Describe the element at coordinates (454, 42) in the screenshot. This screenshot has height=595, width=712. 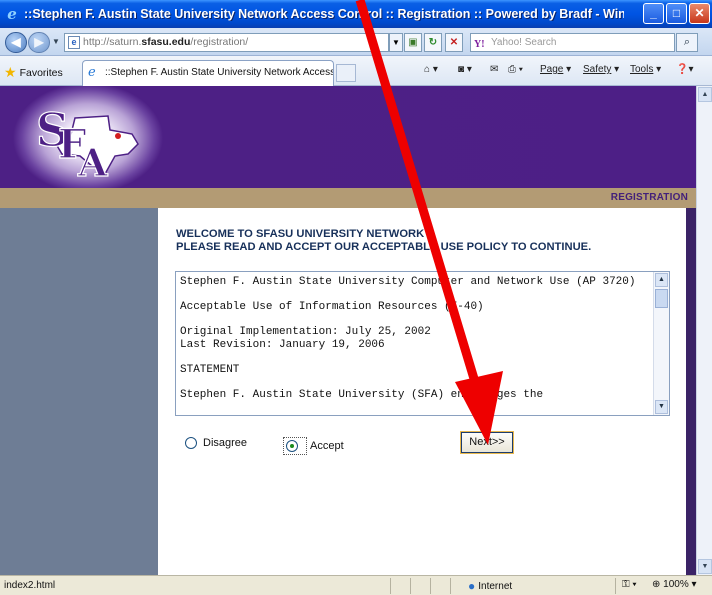
I see `stop-icon: ✕` at that location.